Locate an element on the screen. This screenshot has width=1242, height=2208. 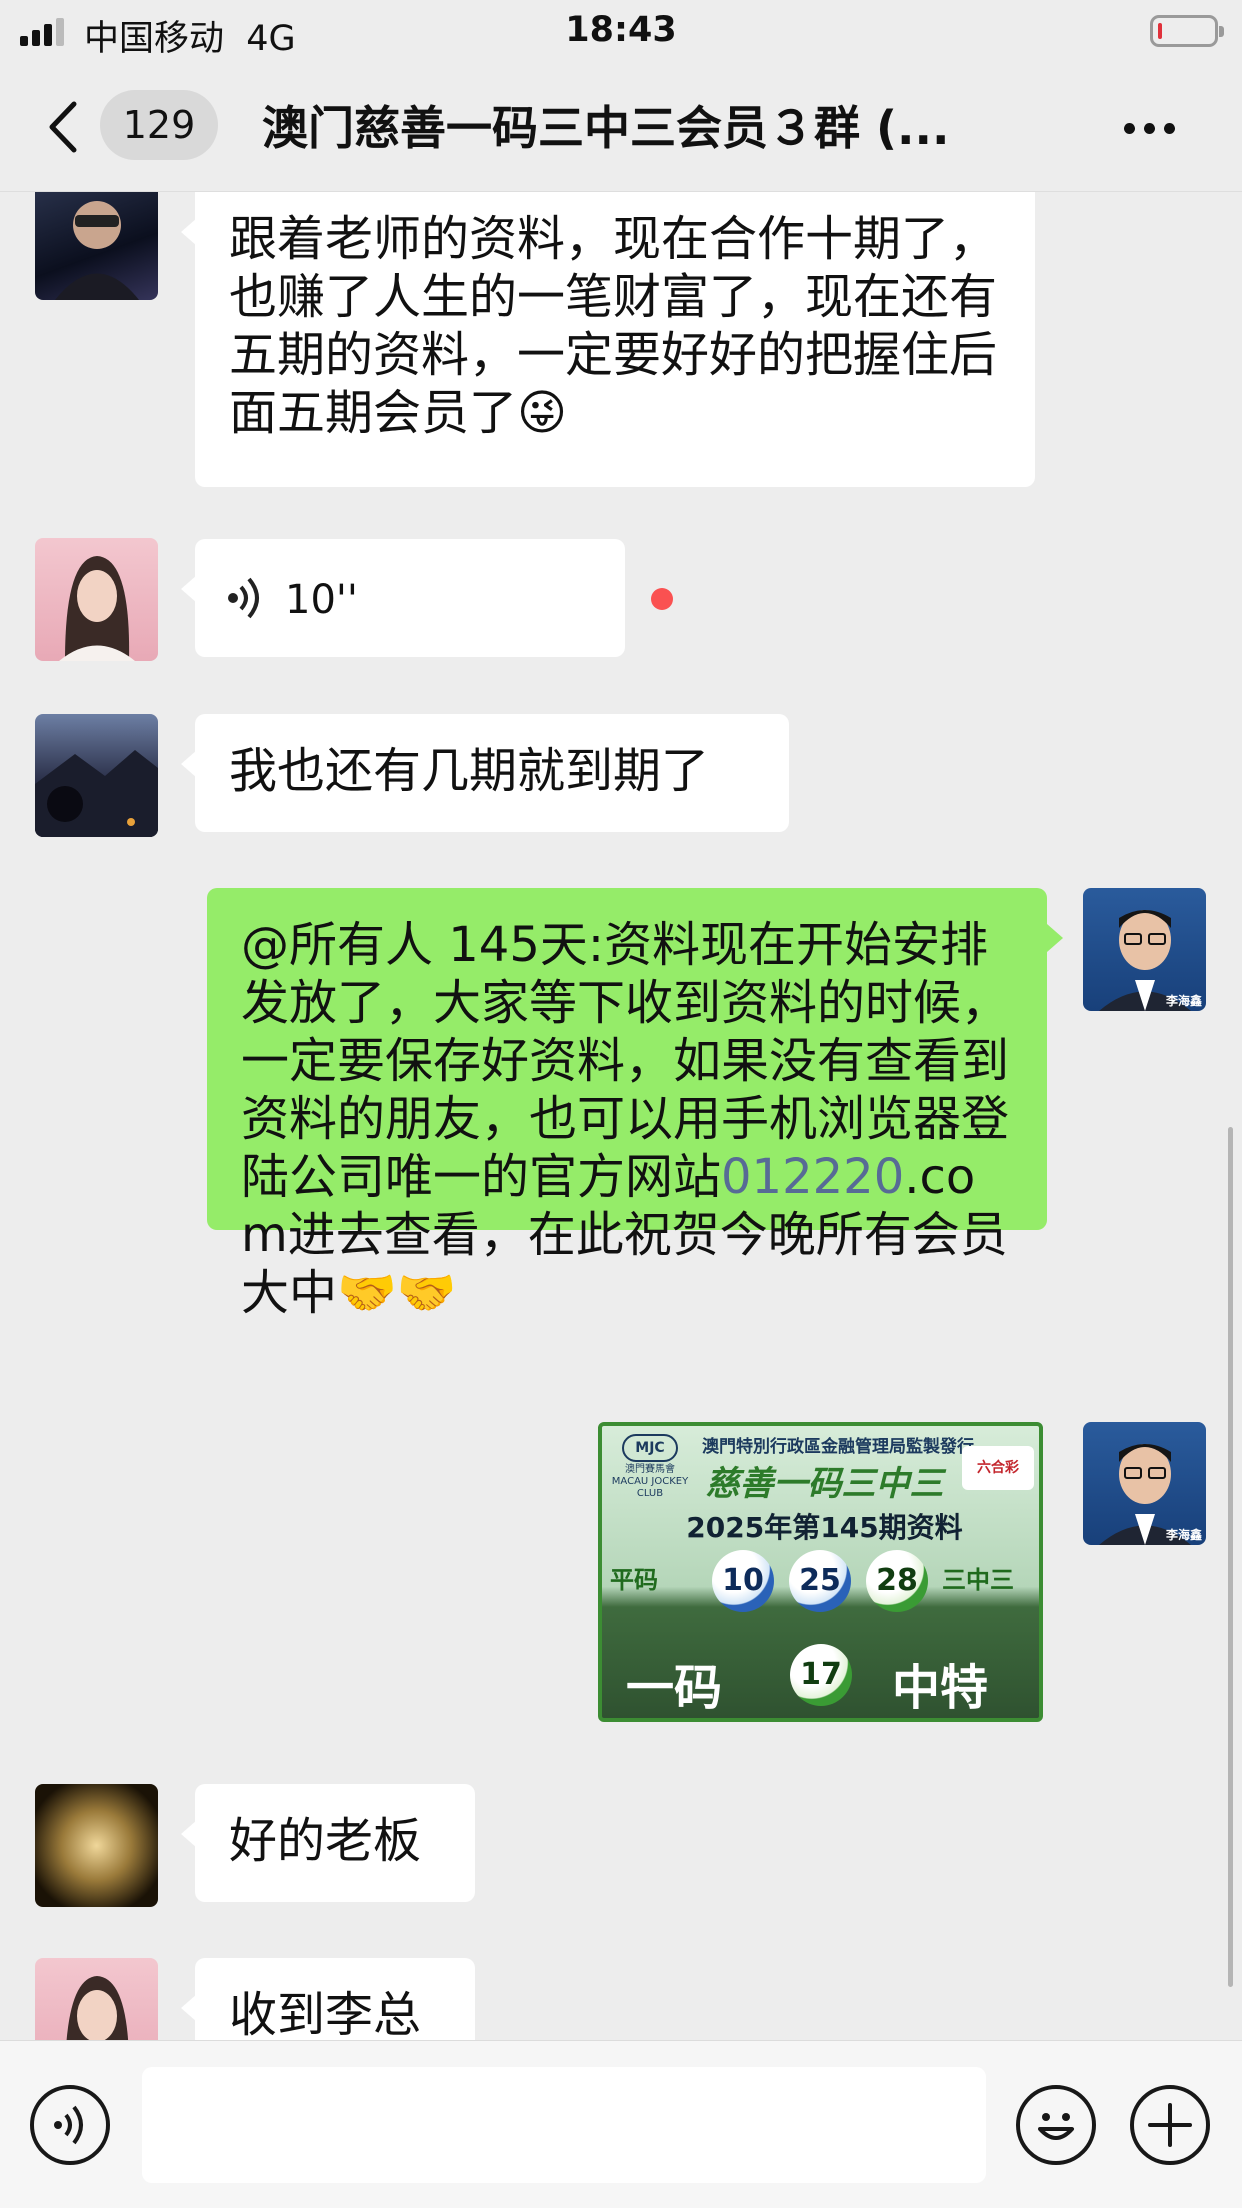
unread-count-badge: 129 is located at coordinates (159, 125).